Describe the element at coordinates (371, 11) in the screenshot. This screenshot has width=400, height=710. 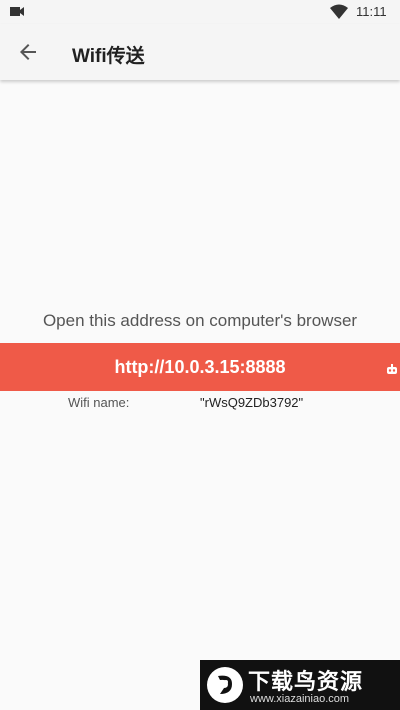
I see `status-time: 11:11` at that location.